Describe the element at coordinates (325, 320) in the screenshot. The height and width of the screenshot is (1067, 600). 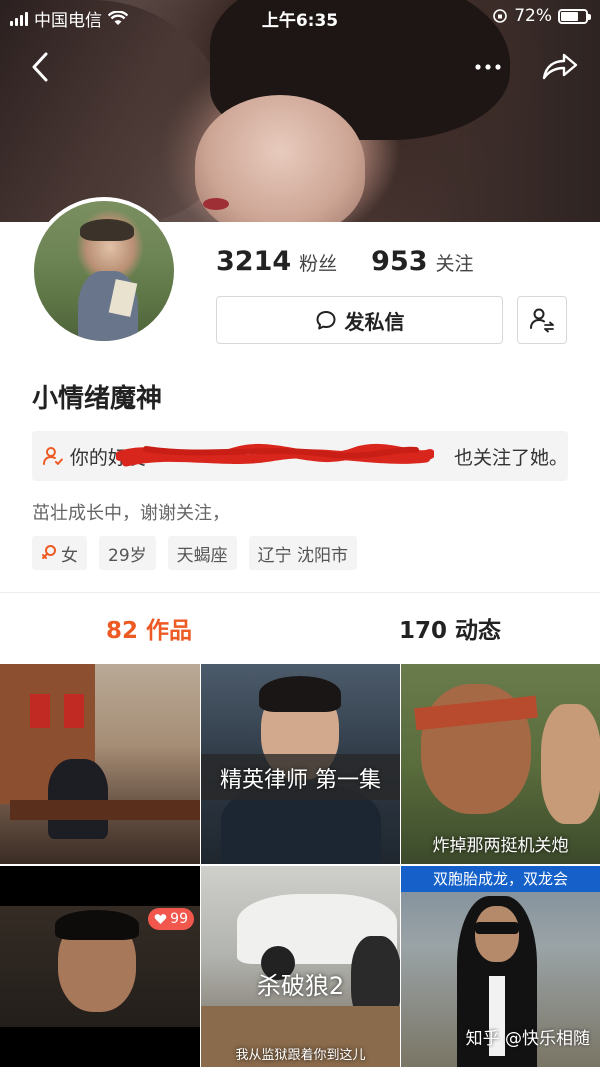
I see `message-icon` at that location.